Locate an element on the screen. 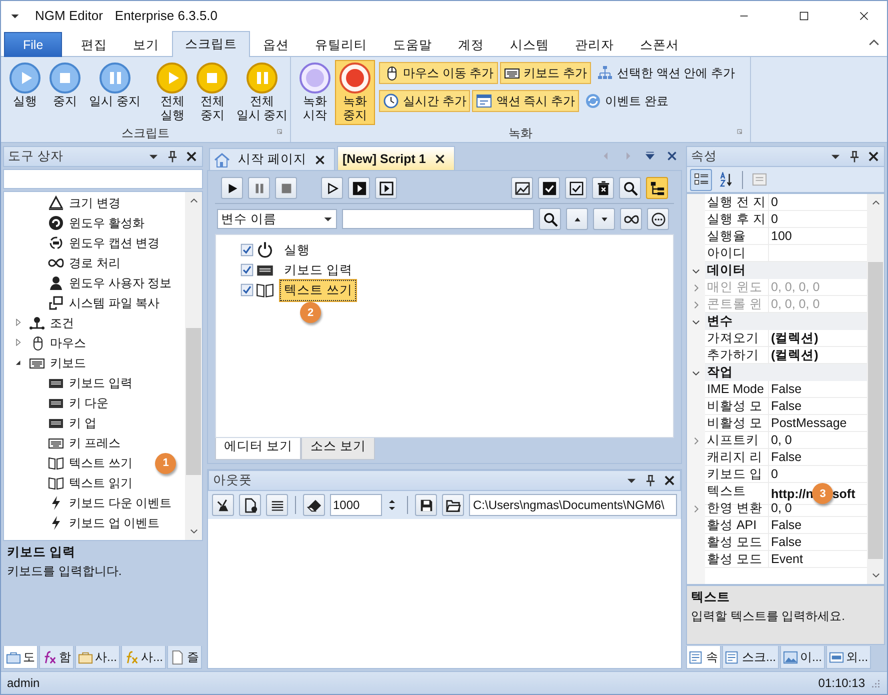  tree-item: 키보드 업 이벤트 is located at coordinates (114, 523).